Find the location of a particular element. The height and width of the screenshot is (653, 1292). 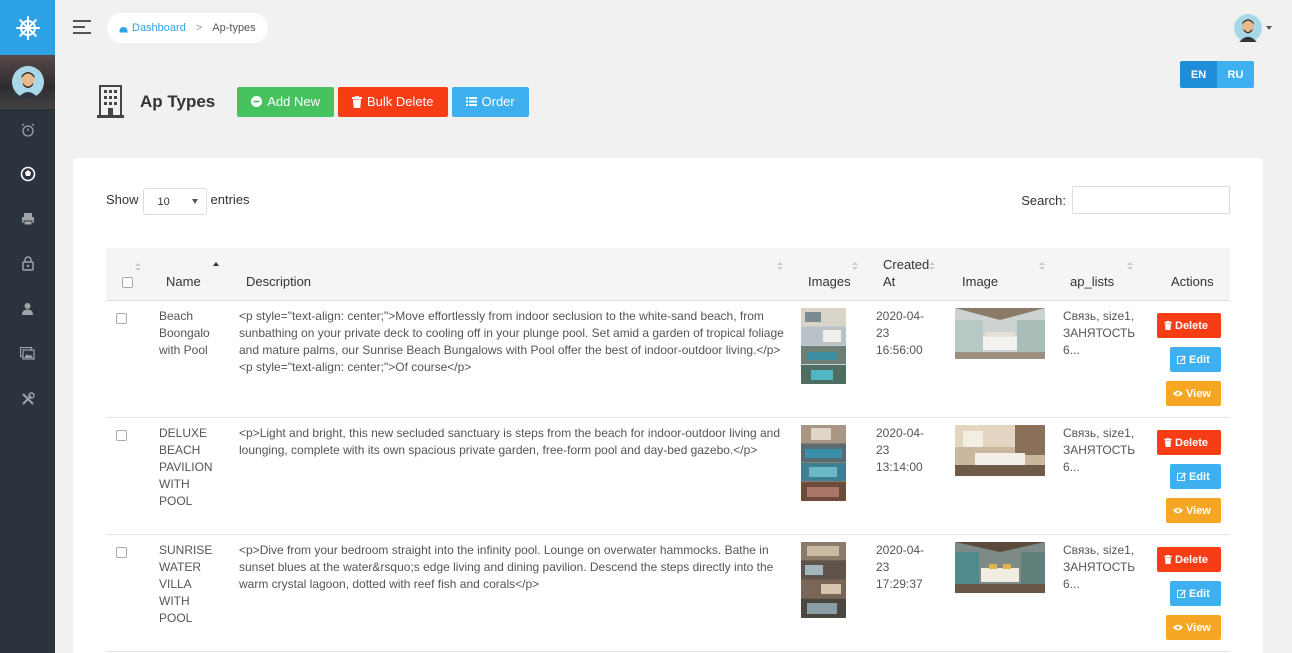

bedroom-photo is located at coordinates (1000, 333).